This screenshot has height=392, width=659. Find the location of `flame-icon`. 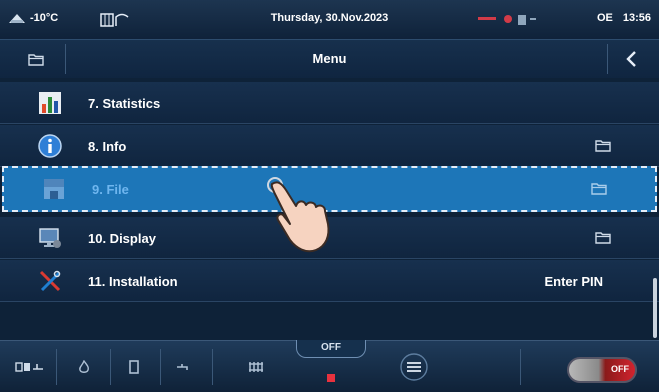

flame-icon is located at coordinates (84, 366).